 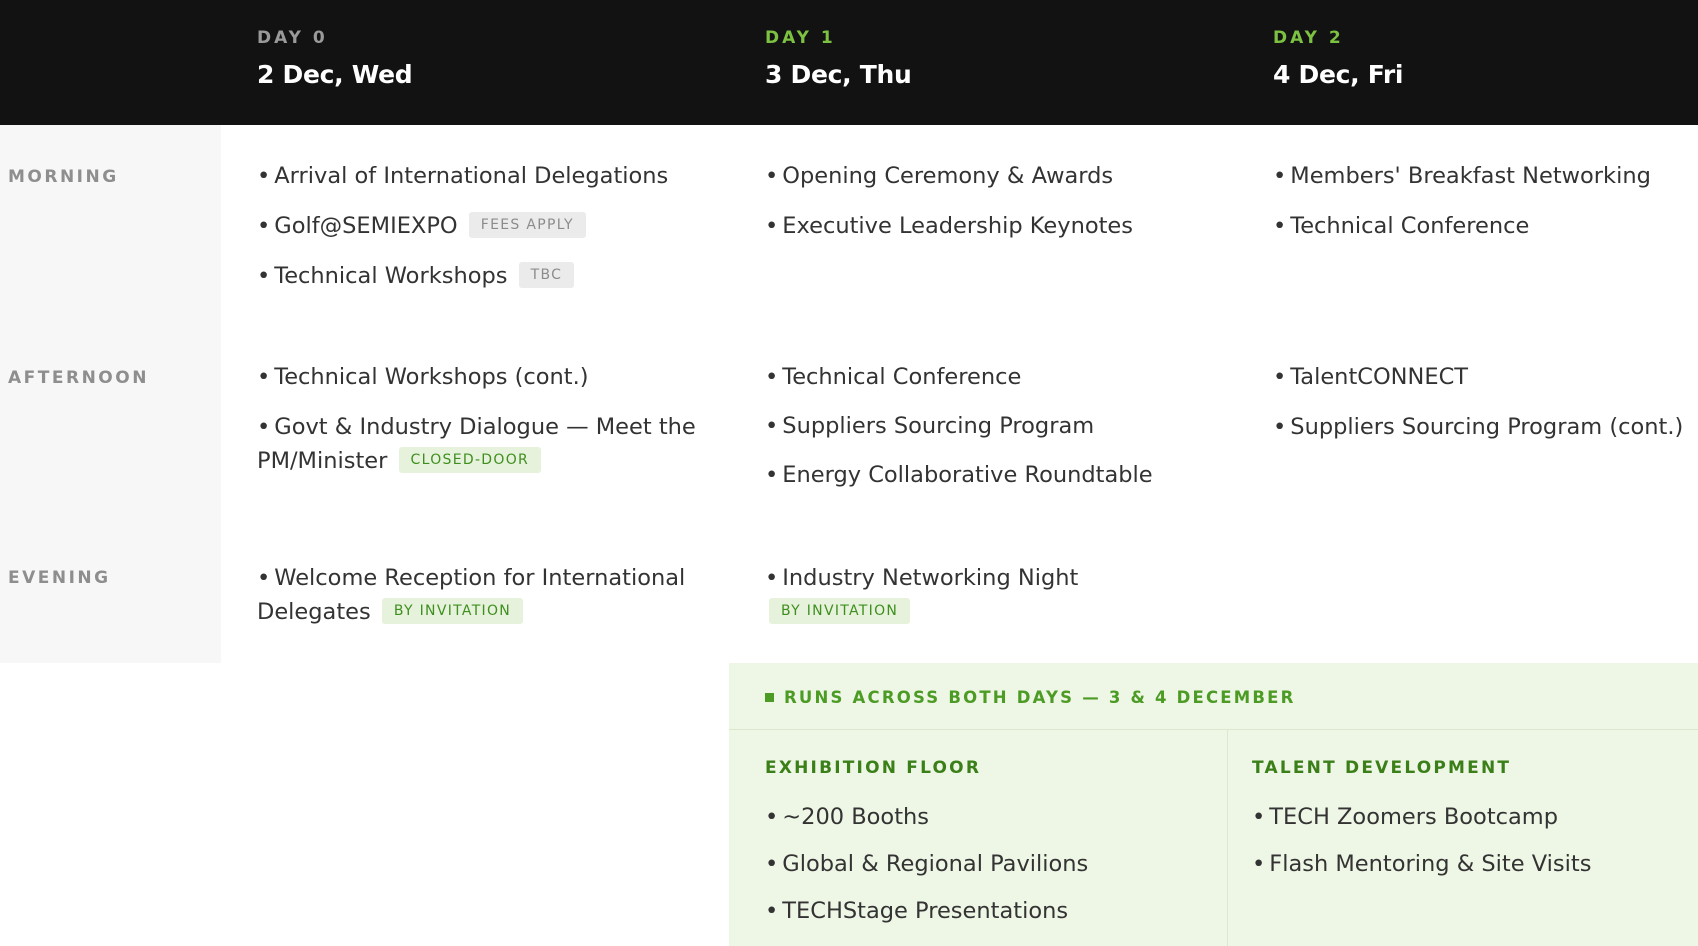 I want to click on schedule-item: • TalentCONNECT, so click(x=1485, y=377).